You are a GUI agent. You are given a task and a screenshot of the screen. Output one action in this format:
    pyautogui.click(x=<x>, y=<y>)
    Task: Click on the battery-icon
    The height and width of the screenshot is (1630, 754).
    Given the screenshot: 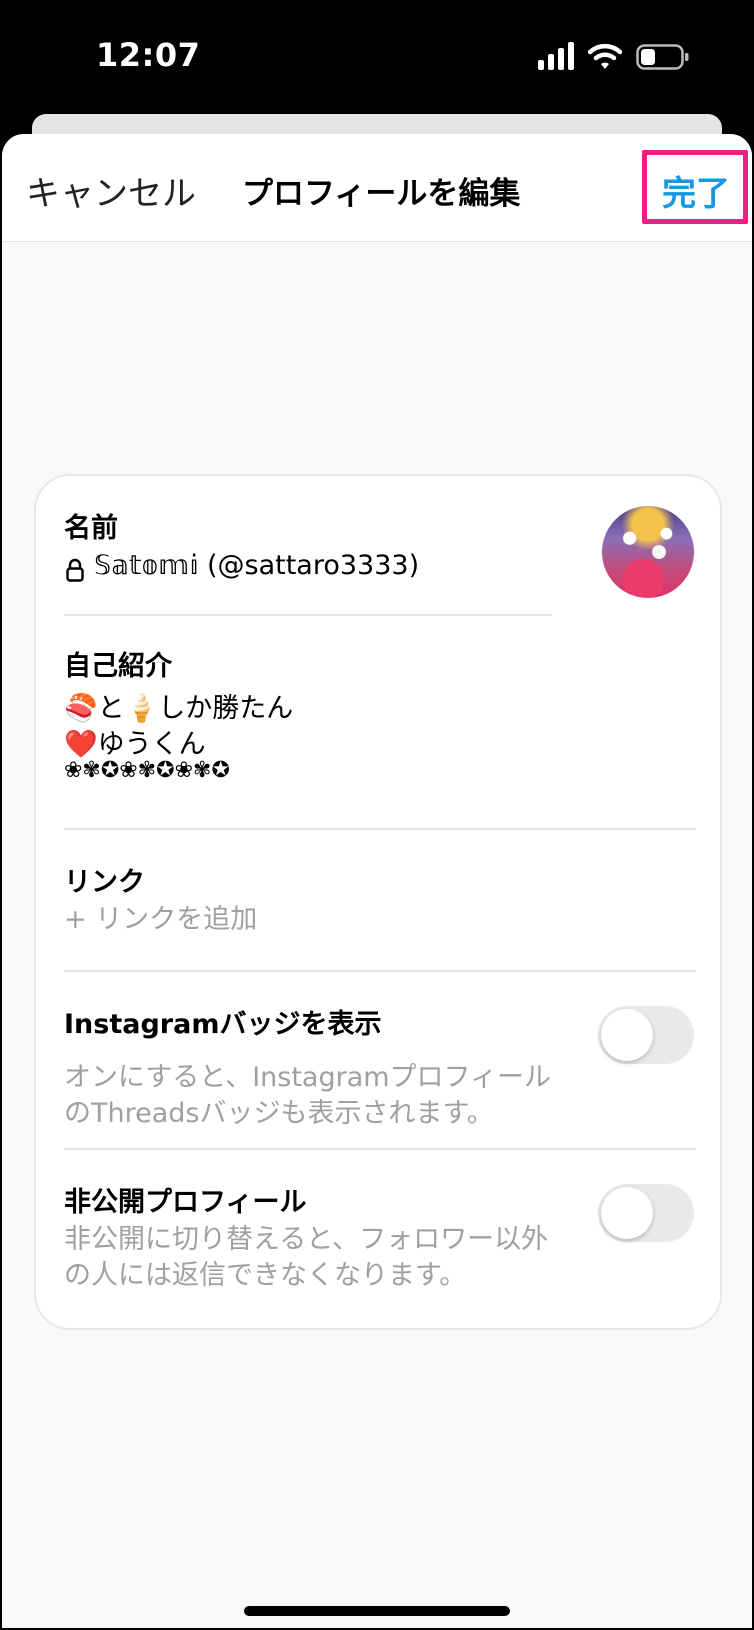 What is the action you would take?
    pyautogui.click(x=662, y=57)
    